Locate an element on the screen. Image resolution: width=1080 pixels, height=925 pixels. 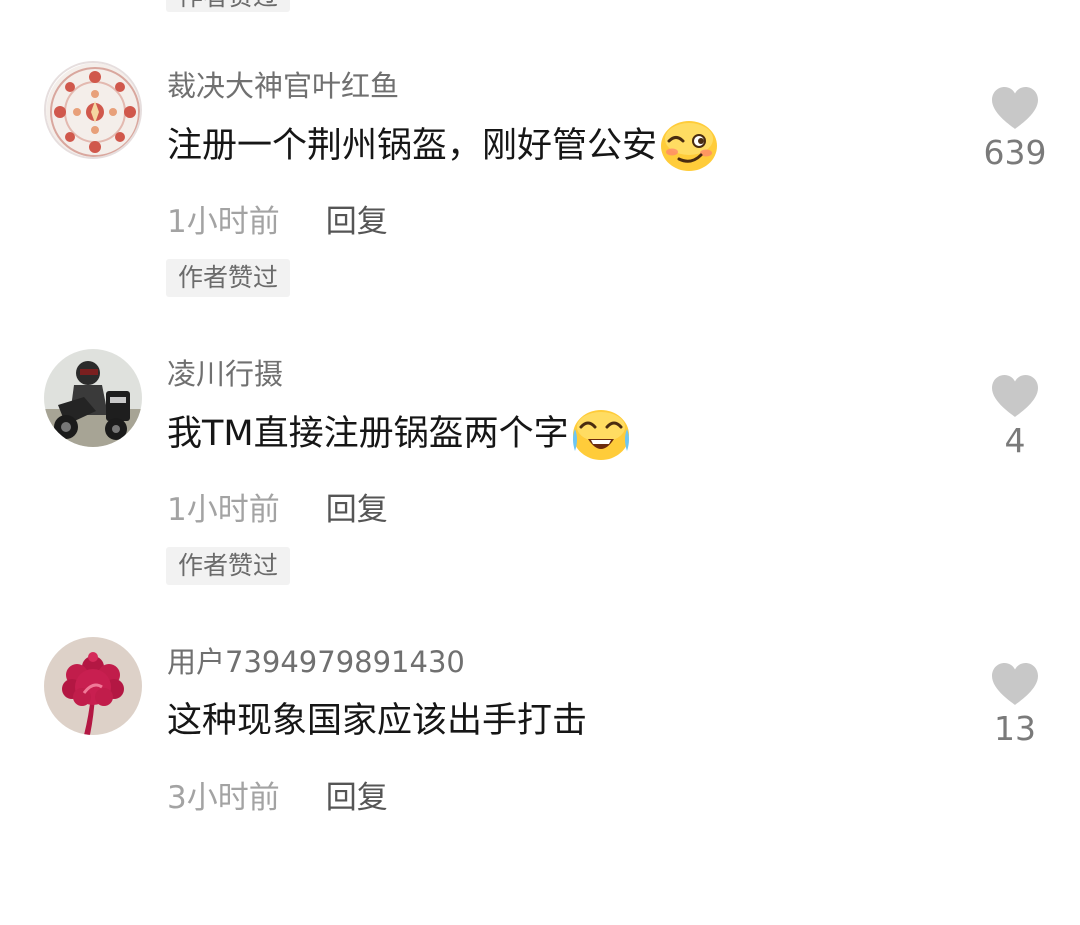
comment-meta: 3小时前 回复 is located at coordinates (277, 794).